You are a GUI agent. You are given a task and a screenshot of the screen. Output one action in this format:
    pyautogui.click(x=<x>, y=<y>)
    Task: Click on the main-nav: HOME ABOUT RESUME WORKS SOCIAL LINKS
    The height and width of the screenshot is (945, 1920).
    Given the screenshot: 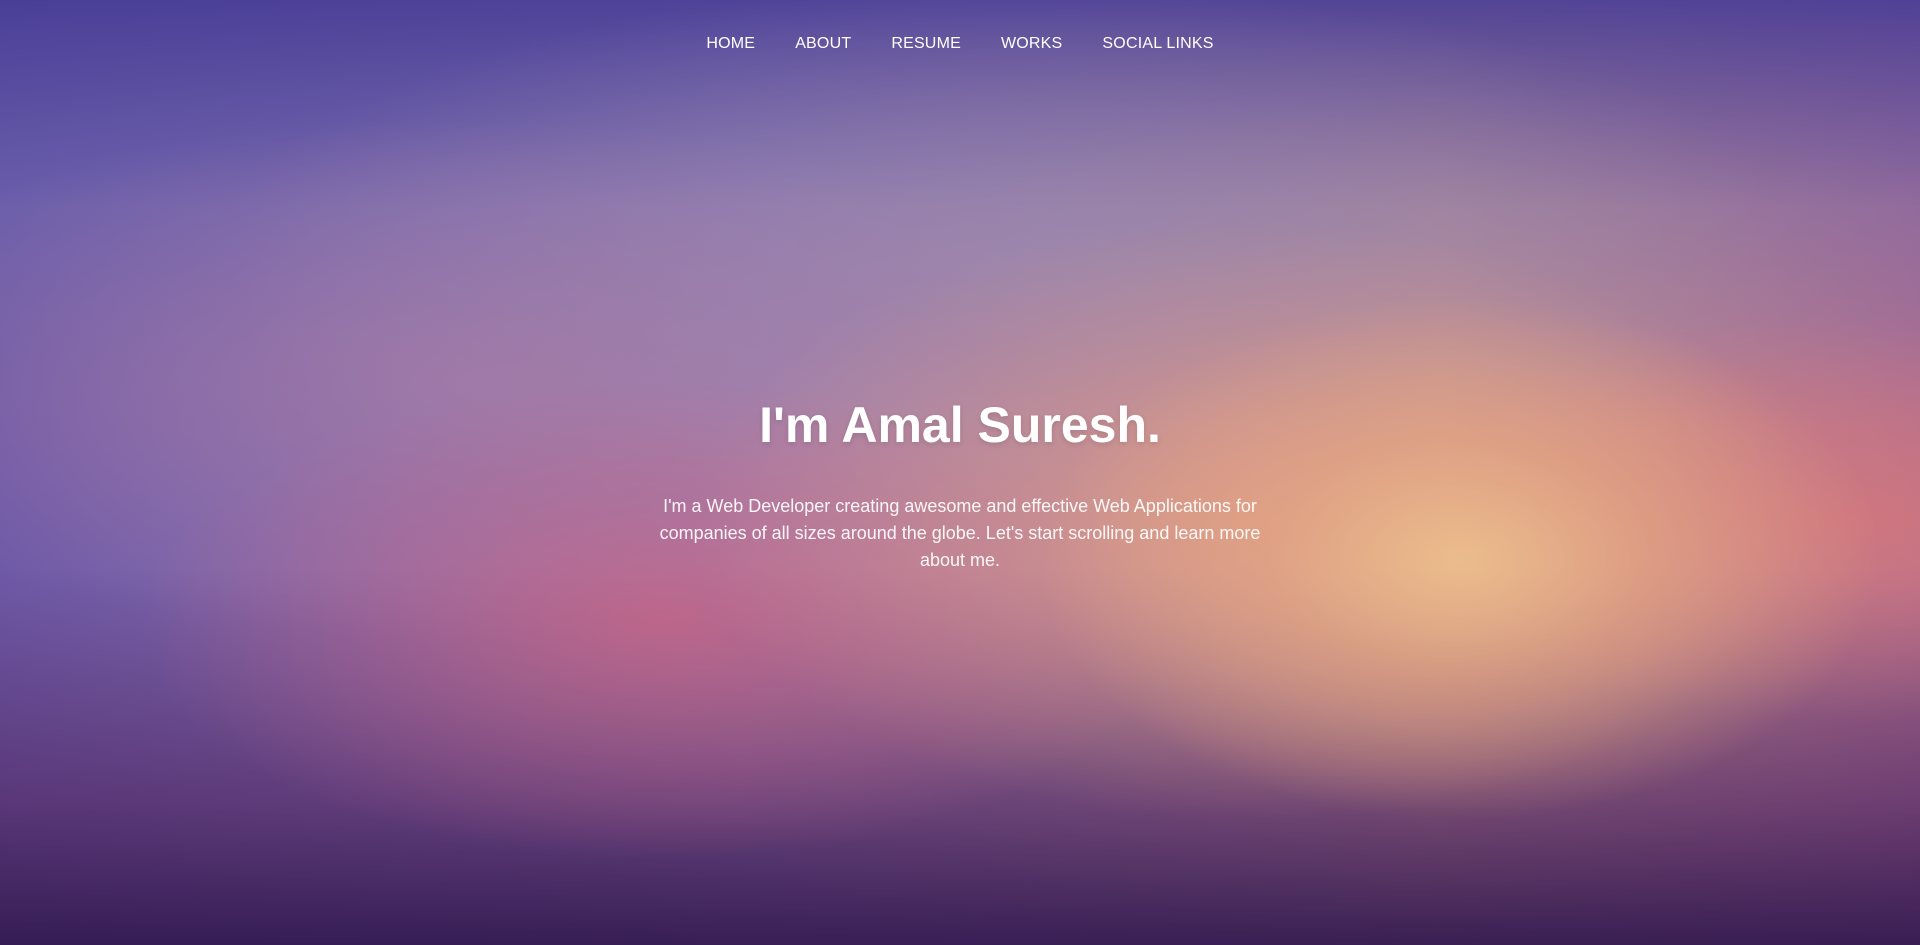 What is the action you would take?
    pyautogui.click(x=960, y=44)
    